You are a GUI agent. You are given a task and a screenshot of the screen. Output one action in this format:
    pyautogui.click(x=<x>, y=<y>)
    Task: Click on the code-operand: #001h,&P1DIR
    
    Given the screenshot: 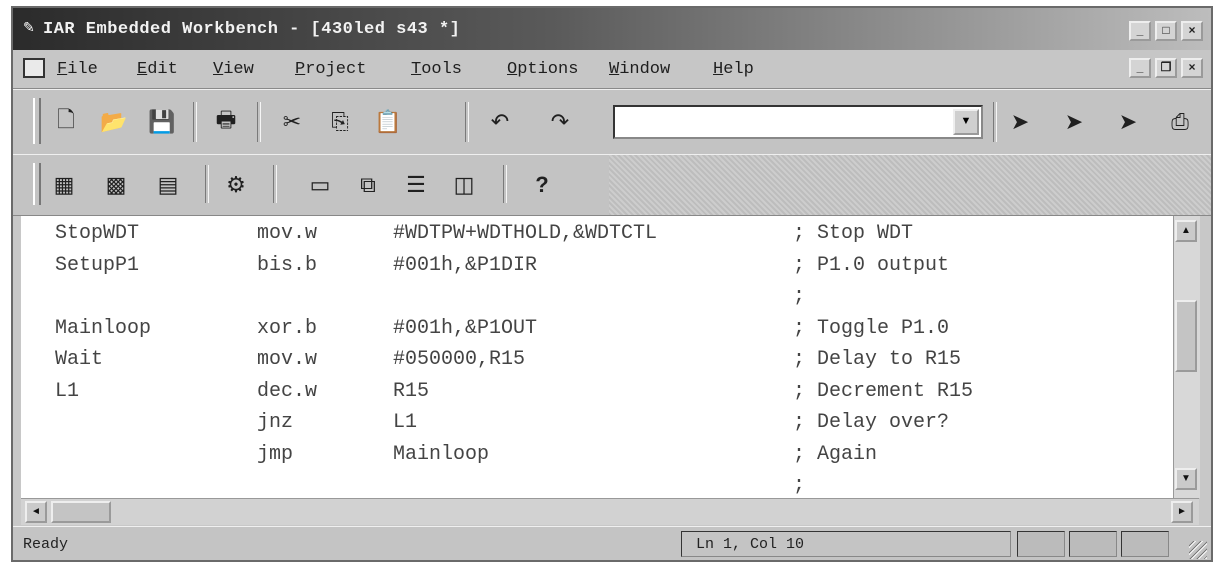 What is the action you would take?
    pyautogui.click(x=465, y=265)
    